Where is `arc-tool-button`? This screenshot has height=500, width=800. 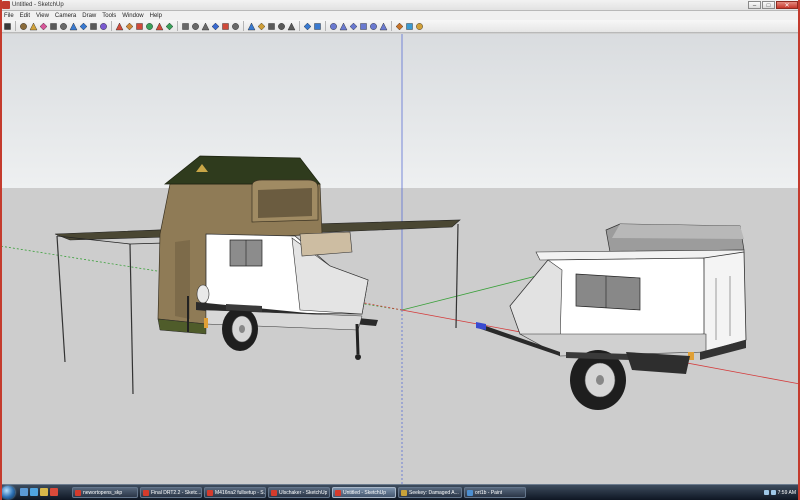 arc-tool-button is located at coordinates (83, 26).